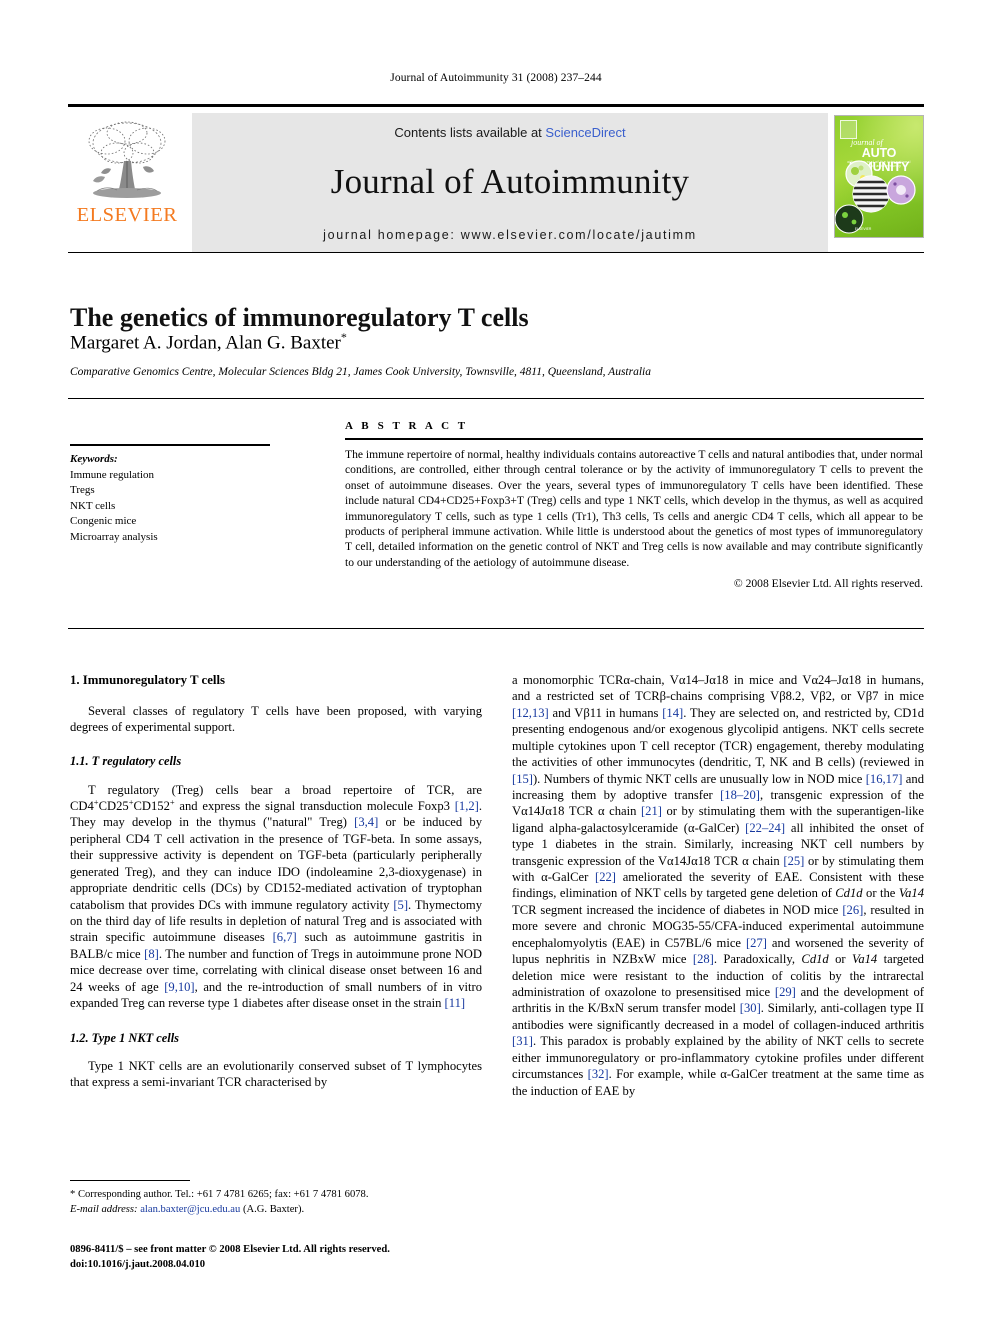  Describe the element at coordinates (703, 959) in the screenshot. I see `citation-link: [28]` at that location.